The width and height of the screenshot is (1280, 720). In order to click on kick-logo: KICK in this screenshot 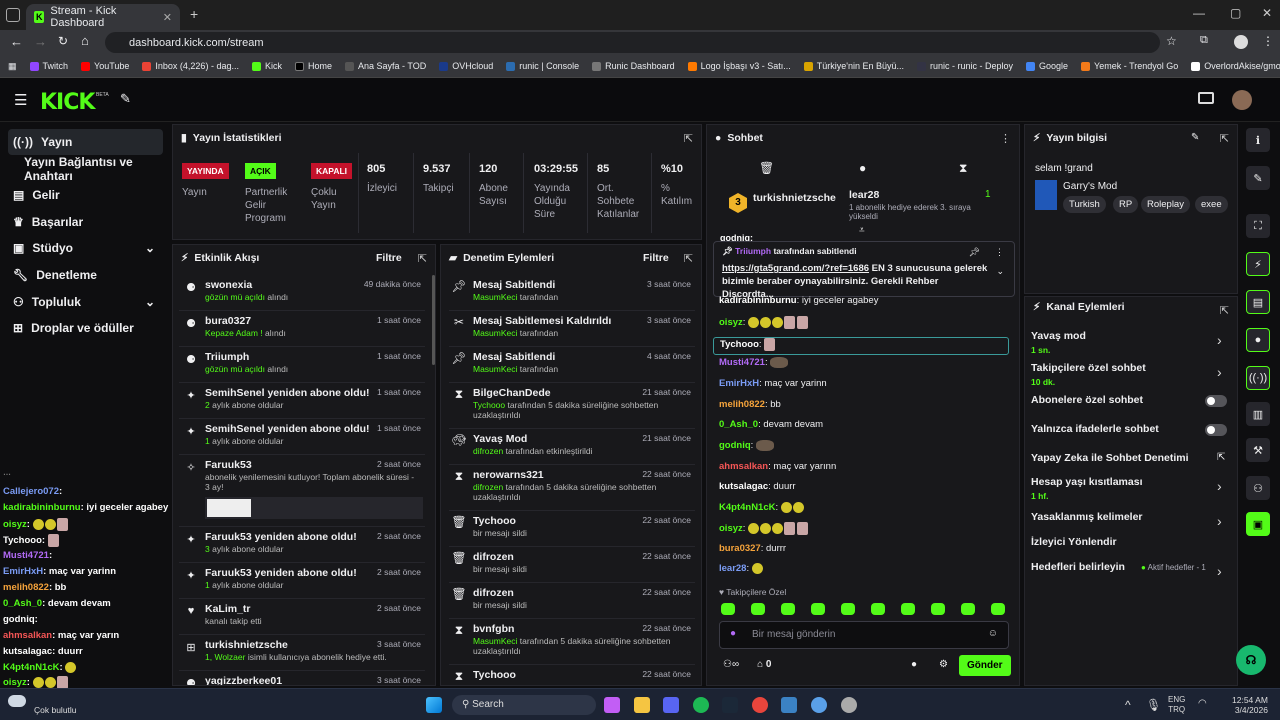, I will do `click(67, 102)`.